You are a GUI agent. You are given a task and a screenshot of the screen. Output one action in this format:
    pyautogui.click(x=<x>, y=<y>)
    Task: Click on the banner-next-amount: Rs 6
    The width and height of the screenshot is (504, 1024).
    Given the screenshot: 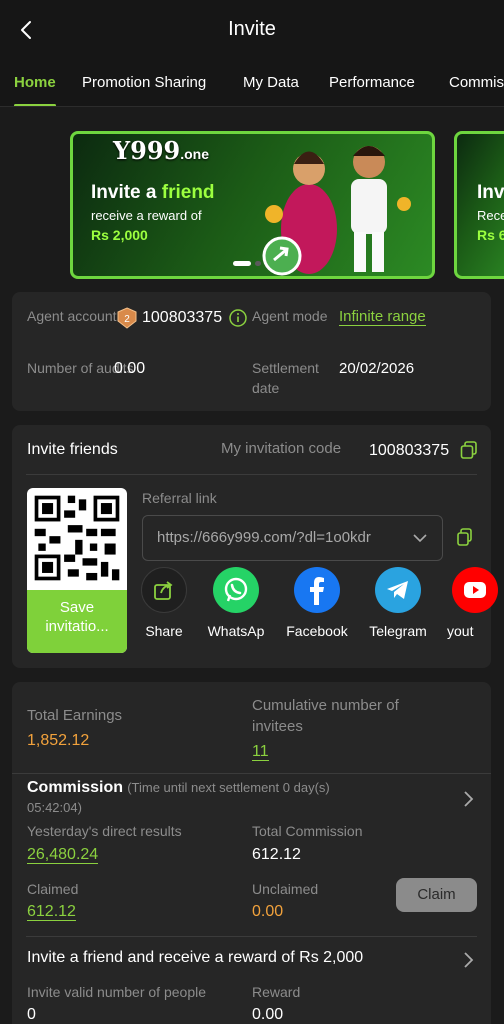 What is the action you would take?
    pyautogui.click(x=490, y=235)
    